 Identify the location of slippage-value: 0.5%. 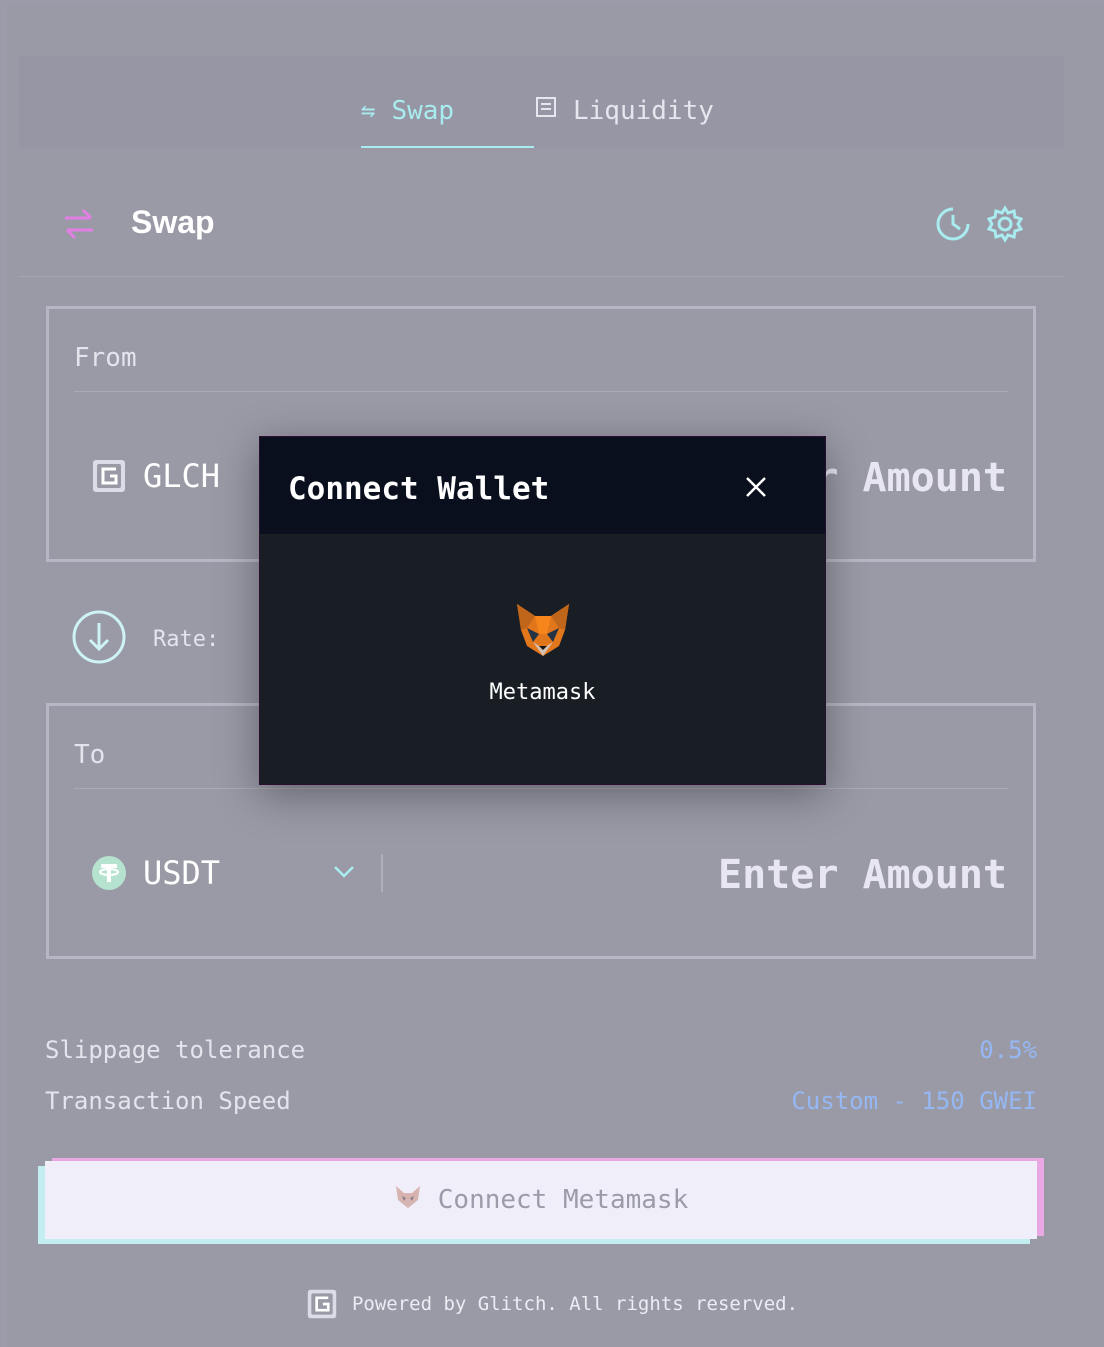
(1008, 1061).